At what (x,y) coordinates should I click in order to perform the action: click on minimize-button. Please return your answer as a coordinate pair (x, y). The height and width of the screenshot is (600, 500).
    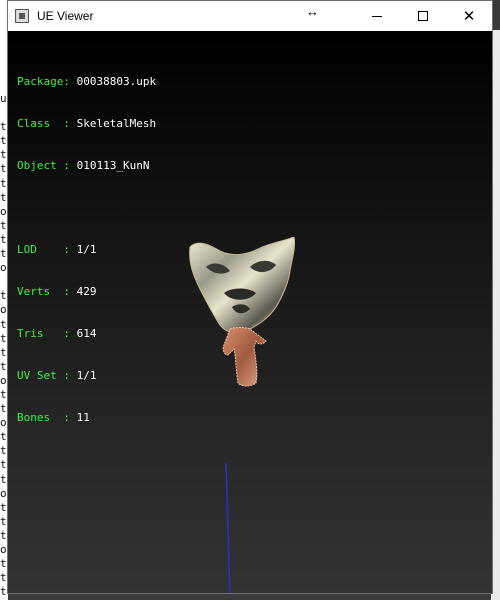
    Looking at the image, I should click on (377, 16).